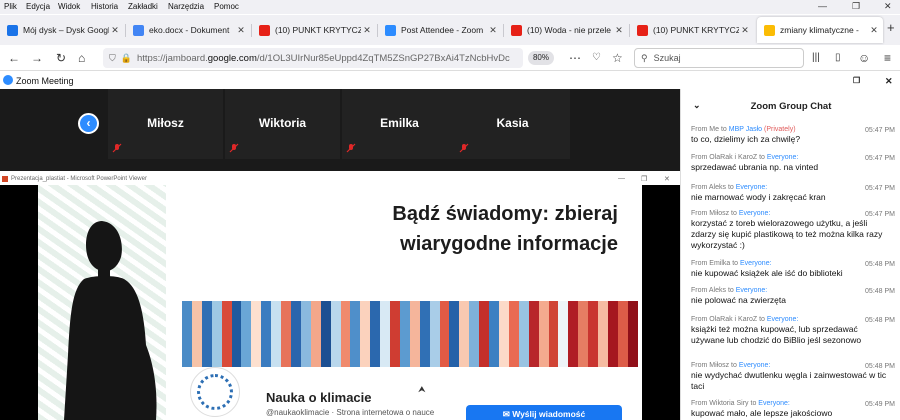 The image size is (900, 420). What do you see at coordinates (738, 300) in the screenshot?
I see `message-text: nie polować na zwierzęta` at bounding box center [738, 300].